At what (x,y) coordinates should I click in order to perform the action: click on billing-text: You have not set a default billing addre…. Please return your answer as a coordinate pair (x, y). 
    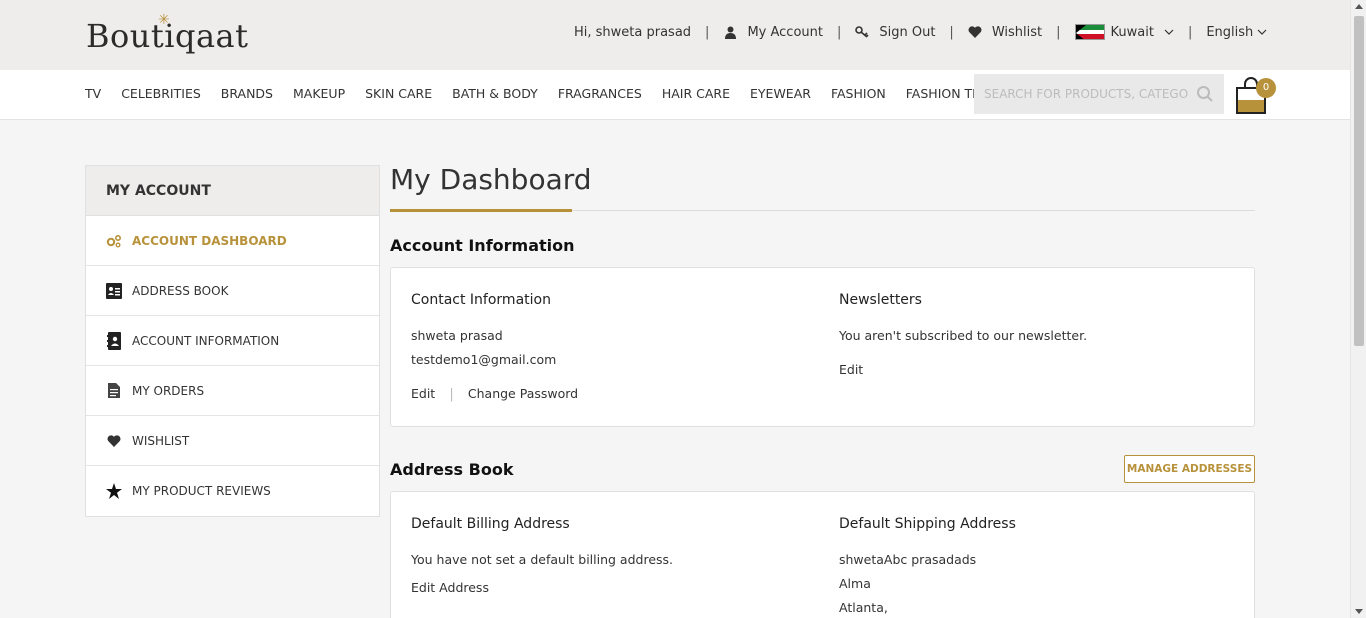
    Looking at the image, I should click on (542, 559).